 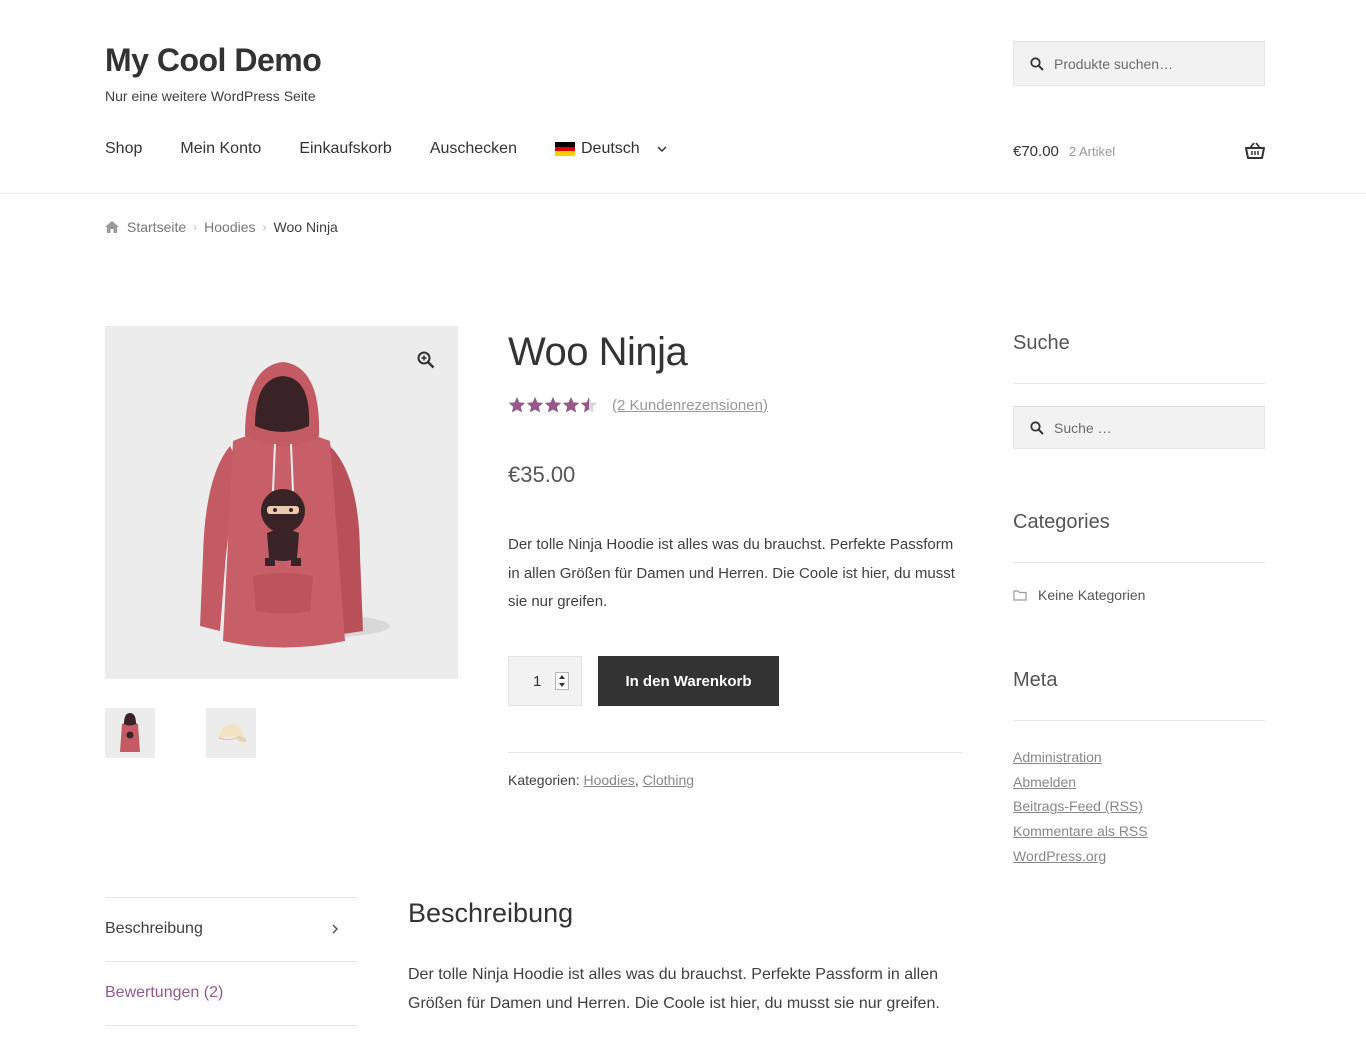 What do you see at coordinates (335, 929) in the screenshot?
I see `chevron-right-icon` at bounding box center [335, 929].